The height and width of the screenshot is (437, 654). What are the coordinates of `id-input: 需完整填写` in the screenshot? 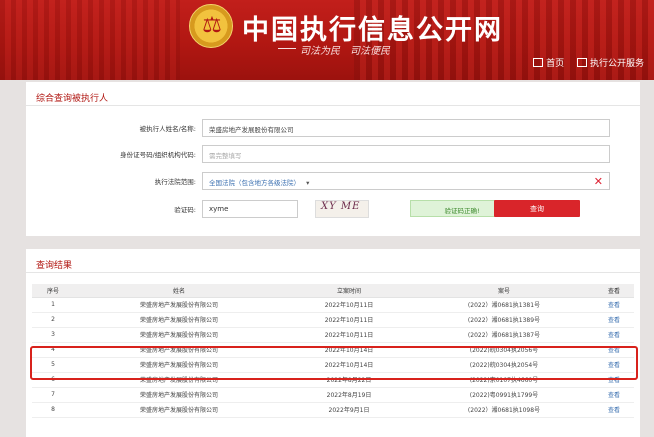 It's located at (406, 154).